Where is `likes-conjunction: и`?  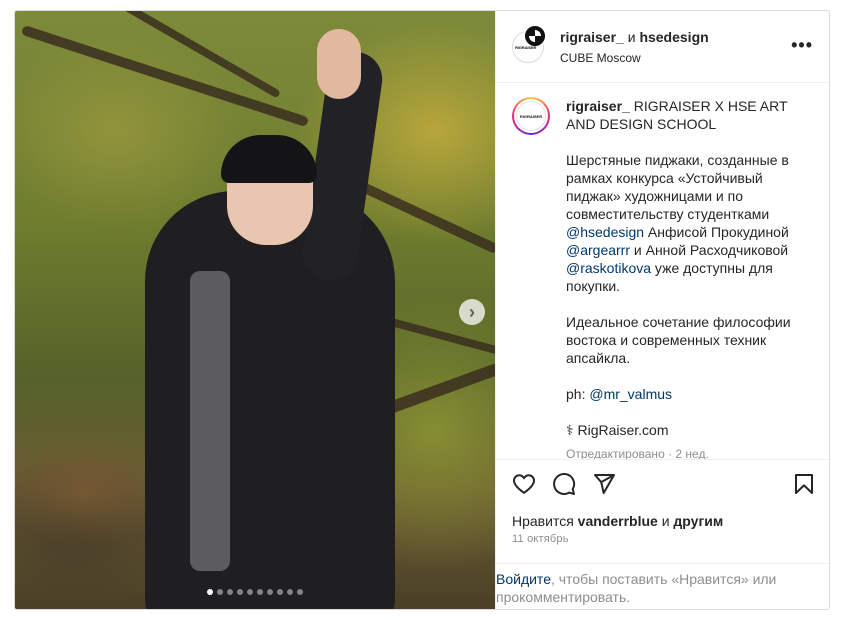 likes-conjunction: и is located at coordinates (665, 521).